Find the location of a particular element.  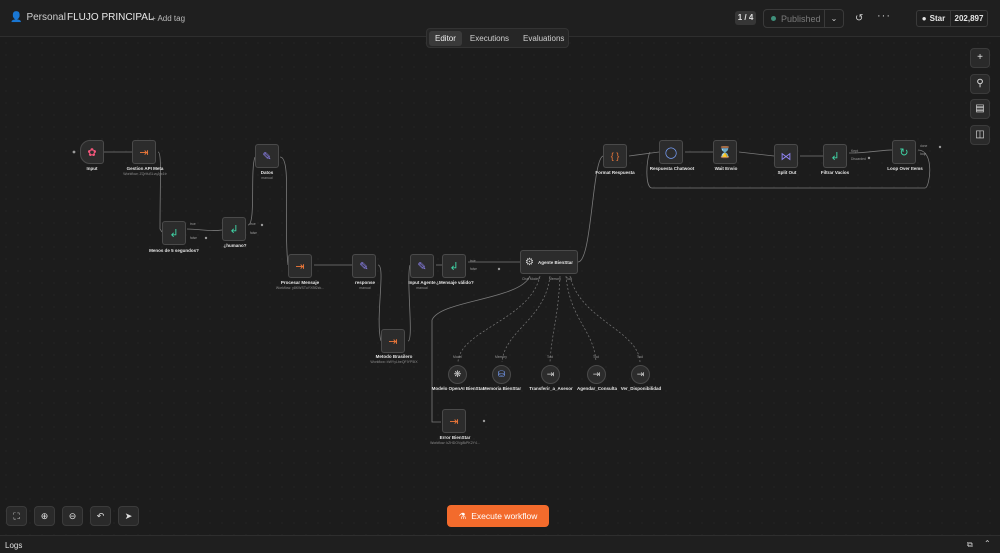

add-node-button: + is located at coordinates (980, 58).